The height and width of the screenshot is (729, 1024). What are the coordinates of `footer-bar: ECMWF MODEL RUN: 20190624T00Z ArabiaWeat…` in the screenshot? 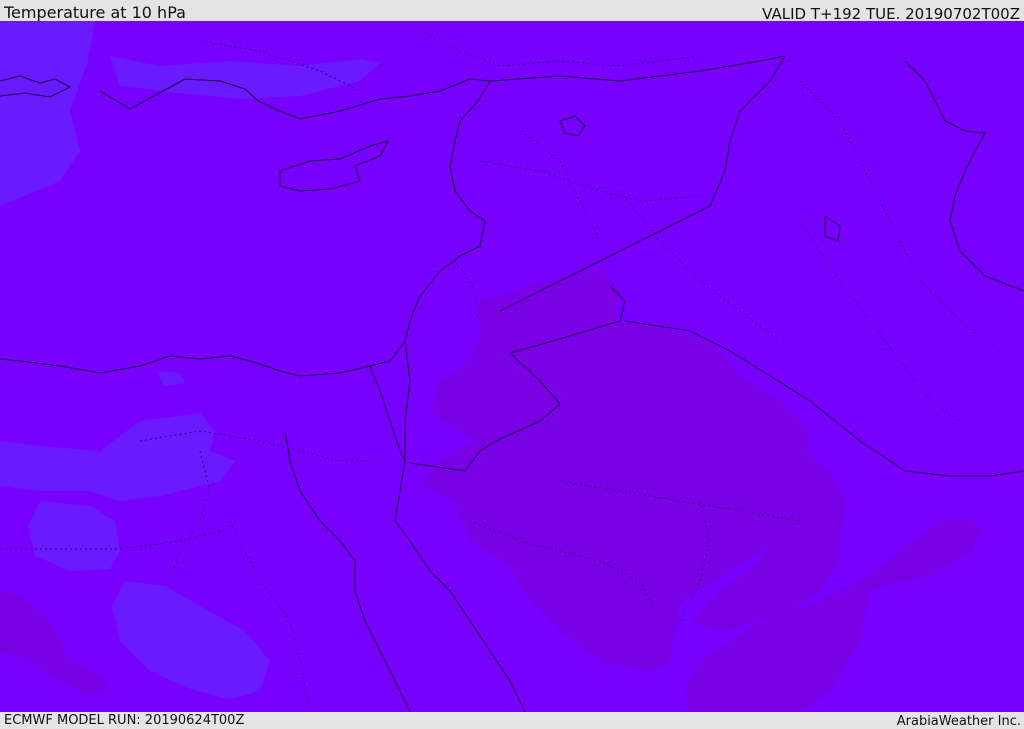 It's located at (512, 720).